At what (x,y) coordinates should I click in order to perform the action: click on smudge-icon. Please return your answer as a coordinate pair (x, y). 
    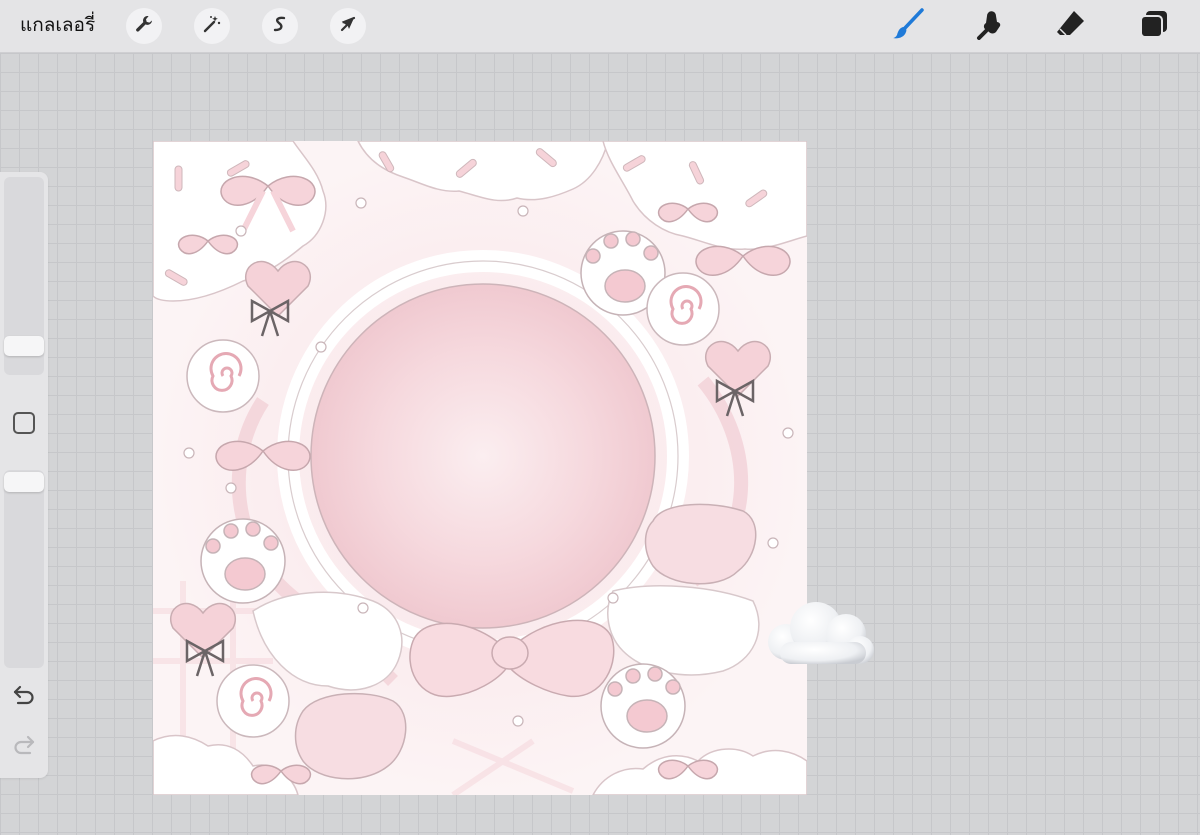
    Looking at the image, I should click on (991, 26).